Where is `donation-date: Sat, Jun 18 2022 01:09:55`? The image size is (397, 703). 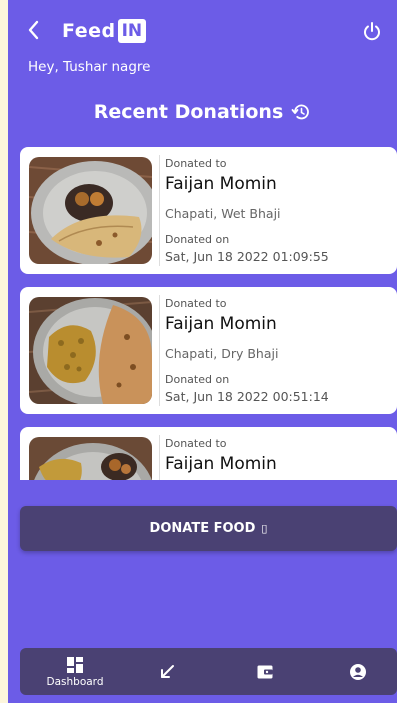 donation-date: Sat, Jun 18 2022 01:09:55 is located at coordinates (247, 256).